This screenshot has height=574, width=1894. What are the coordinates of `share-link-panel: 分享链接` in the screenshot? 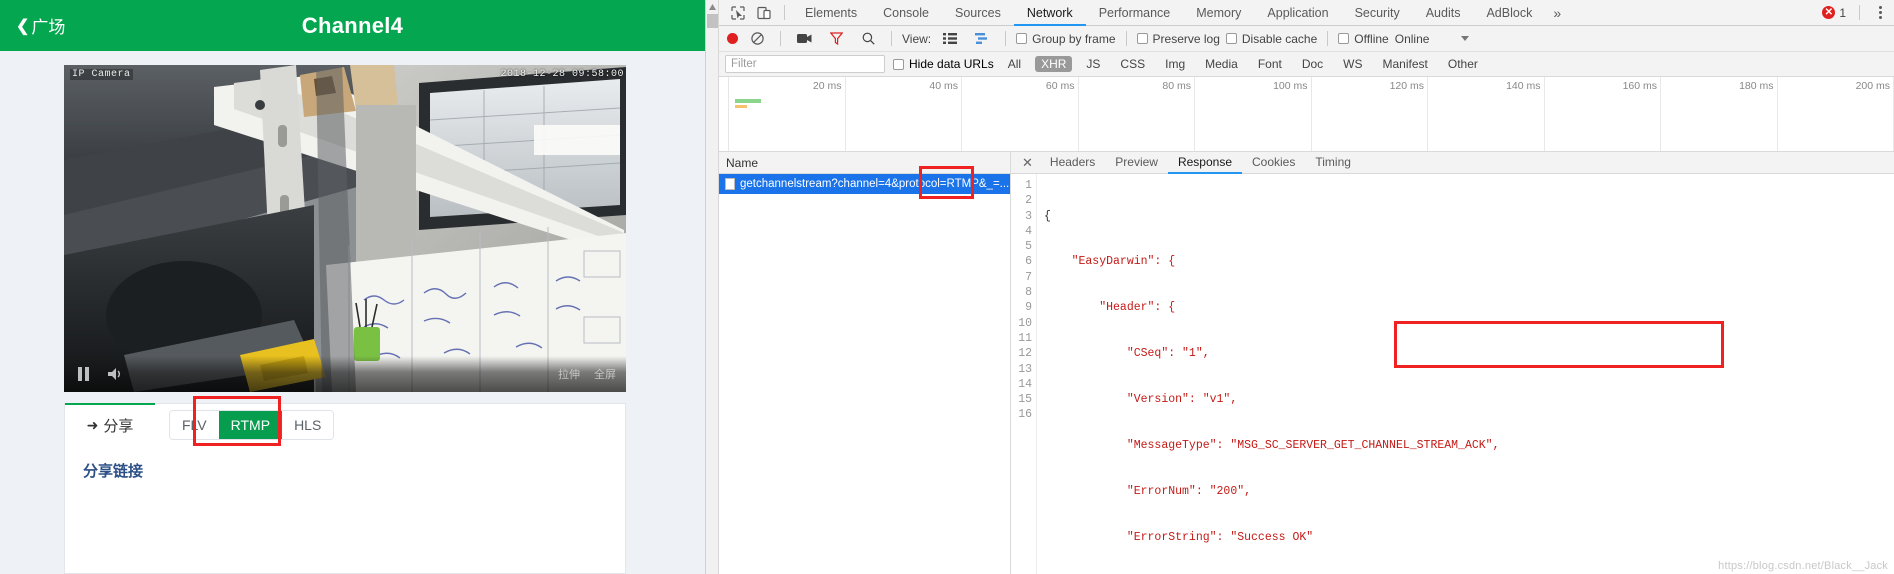 It's located at (345, 510).